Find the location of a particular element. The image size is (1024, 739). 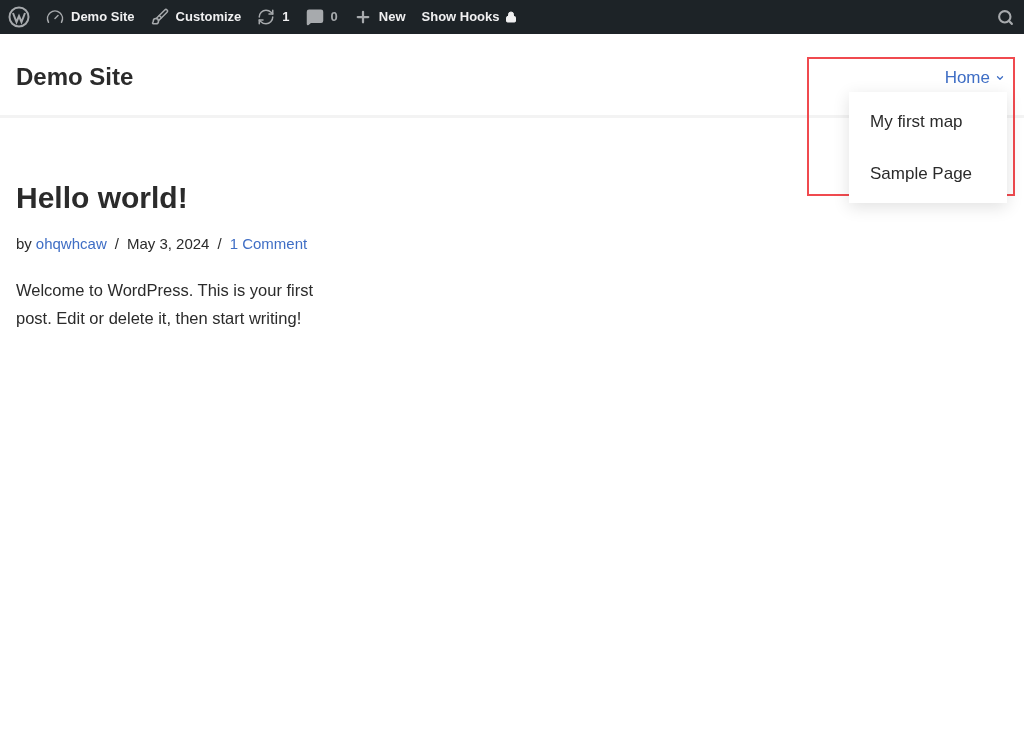

admin-bar-link: New is located at coordinates (392, 17).